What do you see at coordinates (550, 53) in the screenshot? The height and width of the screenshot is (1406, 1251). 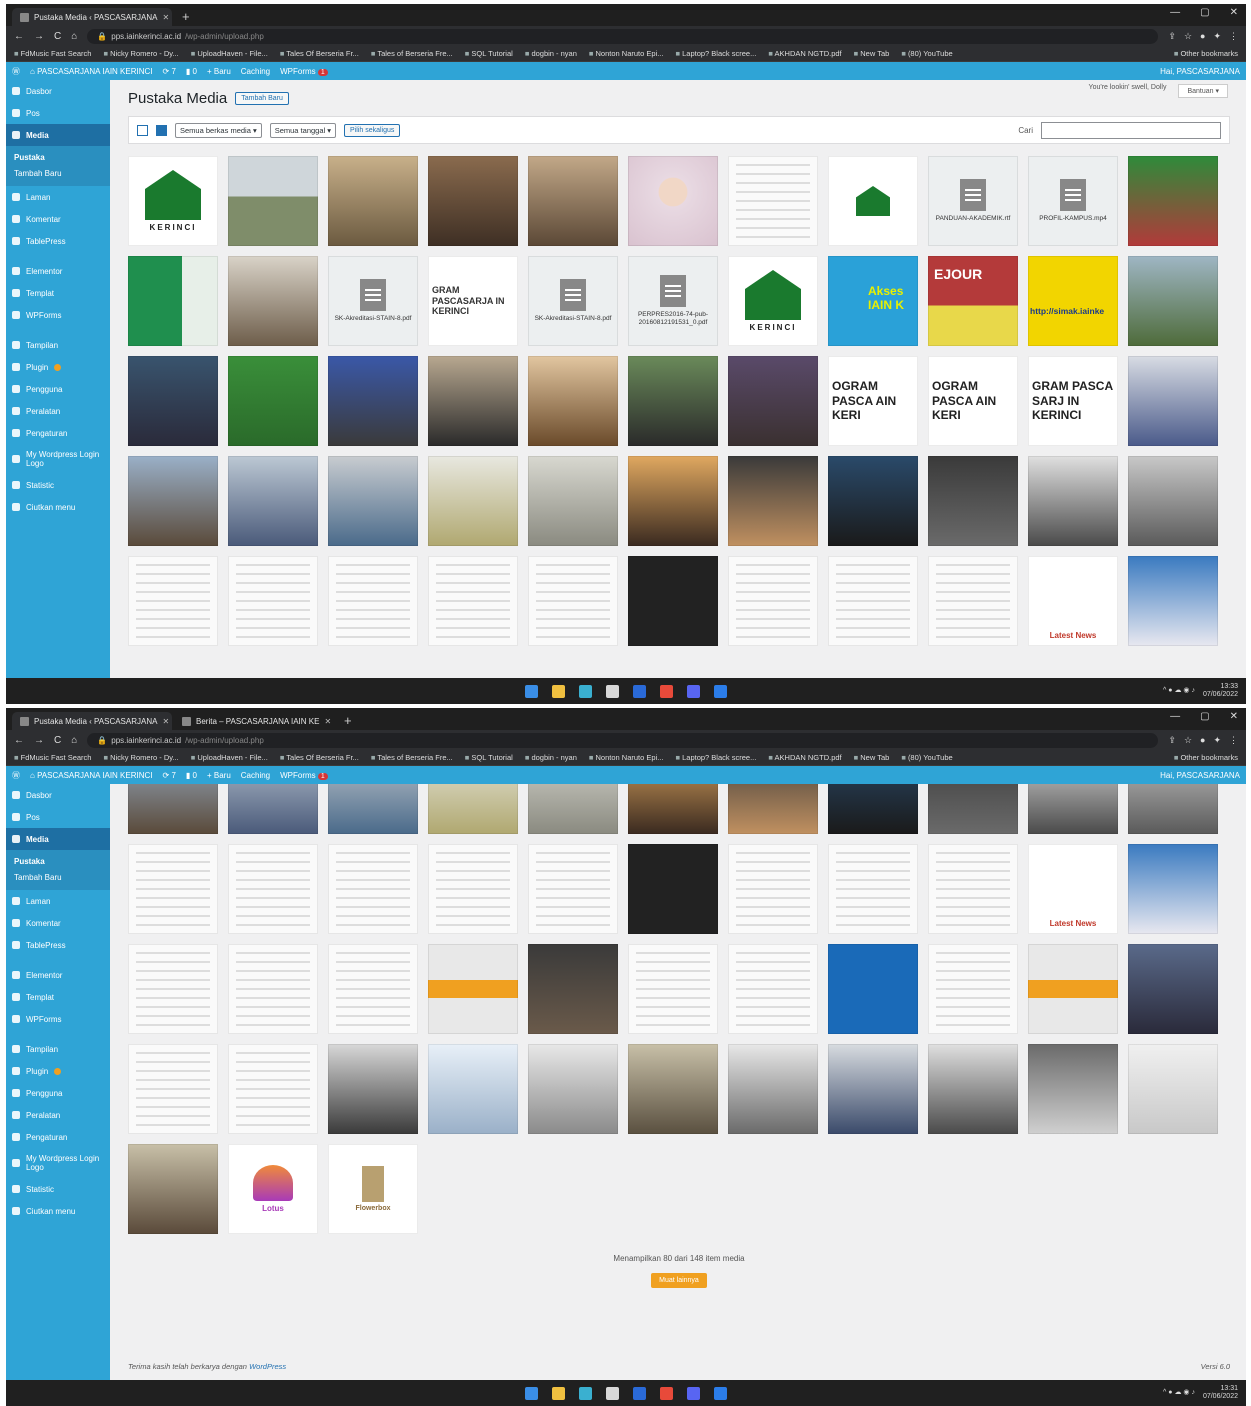 I see `bookmark: dogbin - nyan` at bounding box center [550, 53].